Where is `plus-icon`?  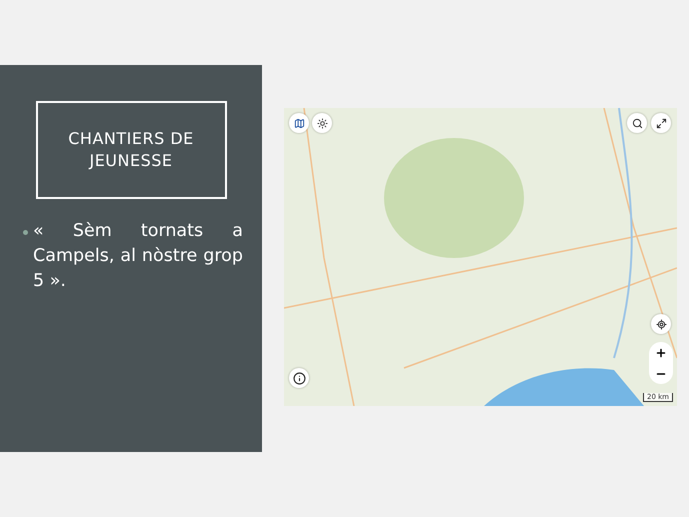
plus-icon is located at coordinates (661, 352).